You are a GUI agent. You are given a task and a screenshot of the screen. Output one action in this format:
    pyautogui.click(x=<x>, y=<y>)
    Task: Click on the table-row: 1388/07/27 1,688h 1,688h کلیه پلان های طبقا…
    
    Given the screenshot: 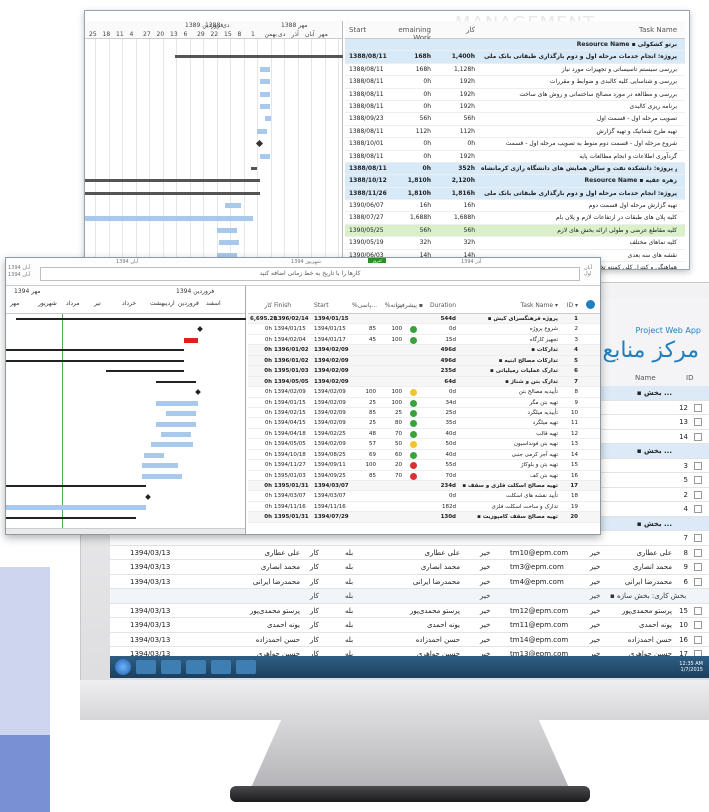 What is the action you would take?
    pyautogui.click(x=515, y=218)
    